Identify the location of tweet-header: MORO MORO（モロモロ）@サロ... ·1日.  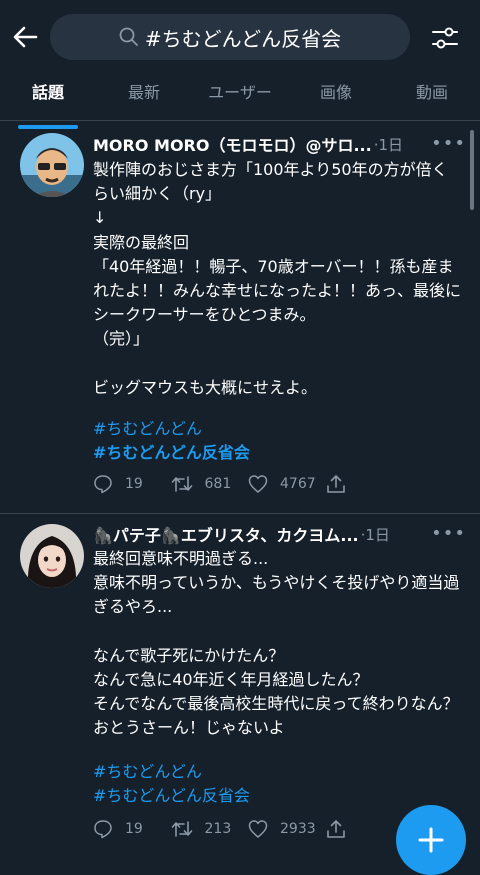
(279, 144).